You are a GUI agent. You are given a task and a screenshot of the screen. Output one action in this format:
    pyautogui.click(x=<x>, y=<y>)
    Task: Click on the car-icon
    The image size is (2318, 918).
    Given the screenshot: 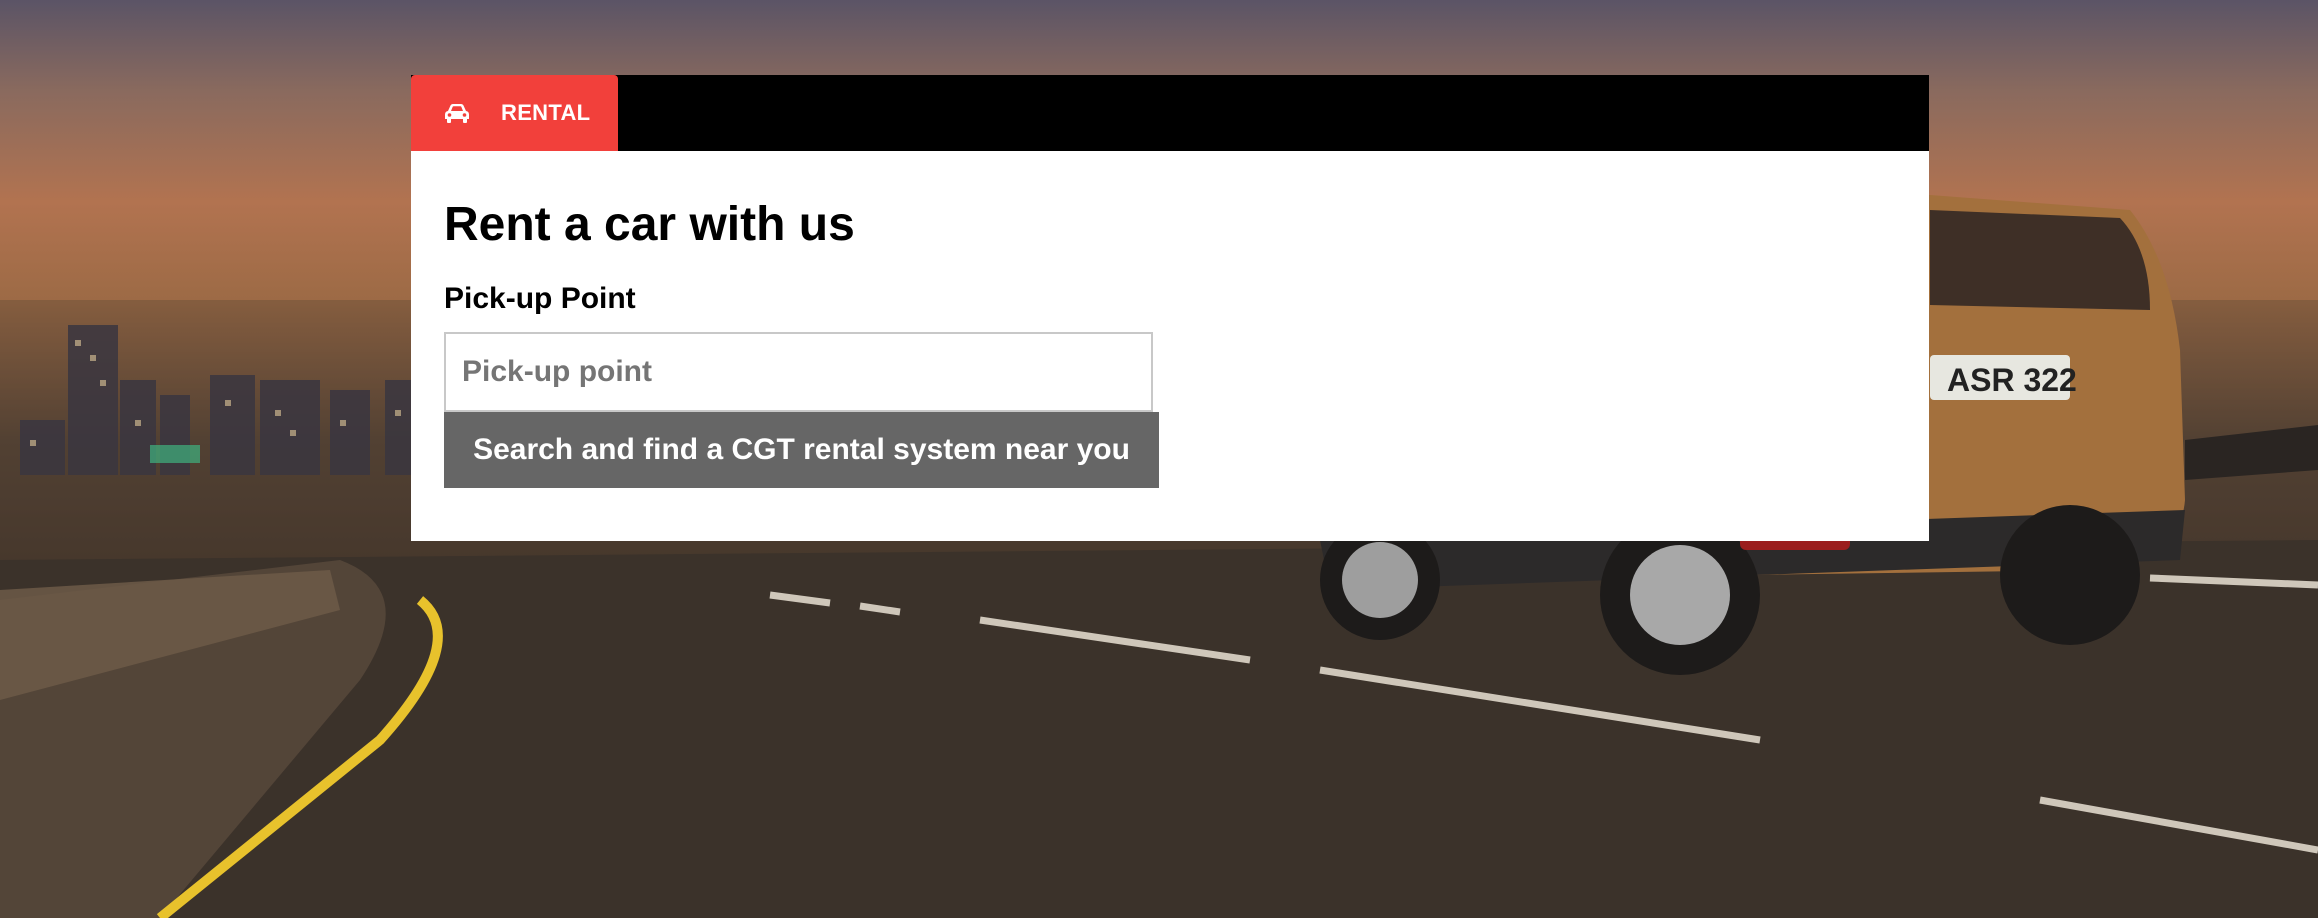 What is the action you would take?
    pyautogui.click(x=457, y=113)
    